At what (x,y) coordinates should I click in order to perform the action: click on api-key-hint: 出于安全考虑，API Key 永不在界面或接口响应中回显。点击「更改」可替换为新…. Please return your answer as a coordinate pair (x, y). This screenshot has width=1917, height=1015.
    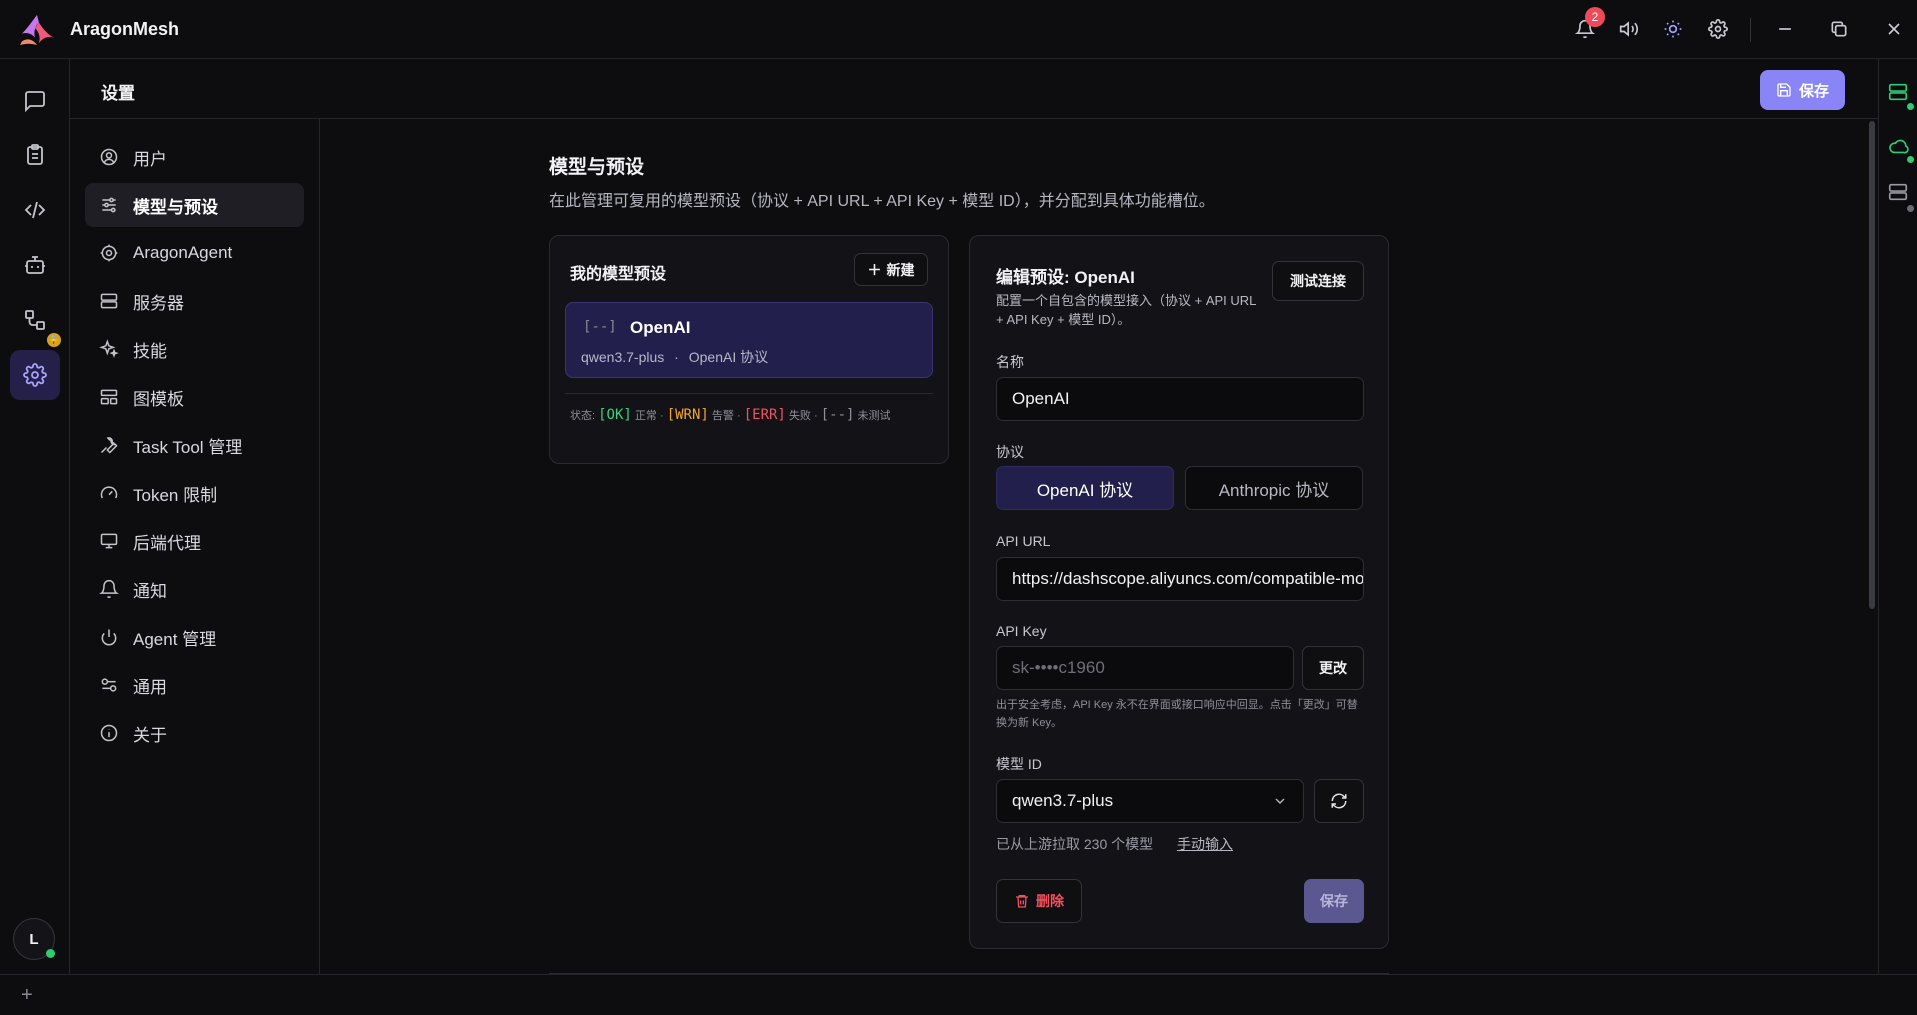
    Looking at the image, I should click on (1177, 714).